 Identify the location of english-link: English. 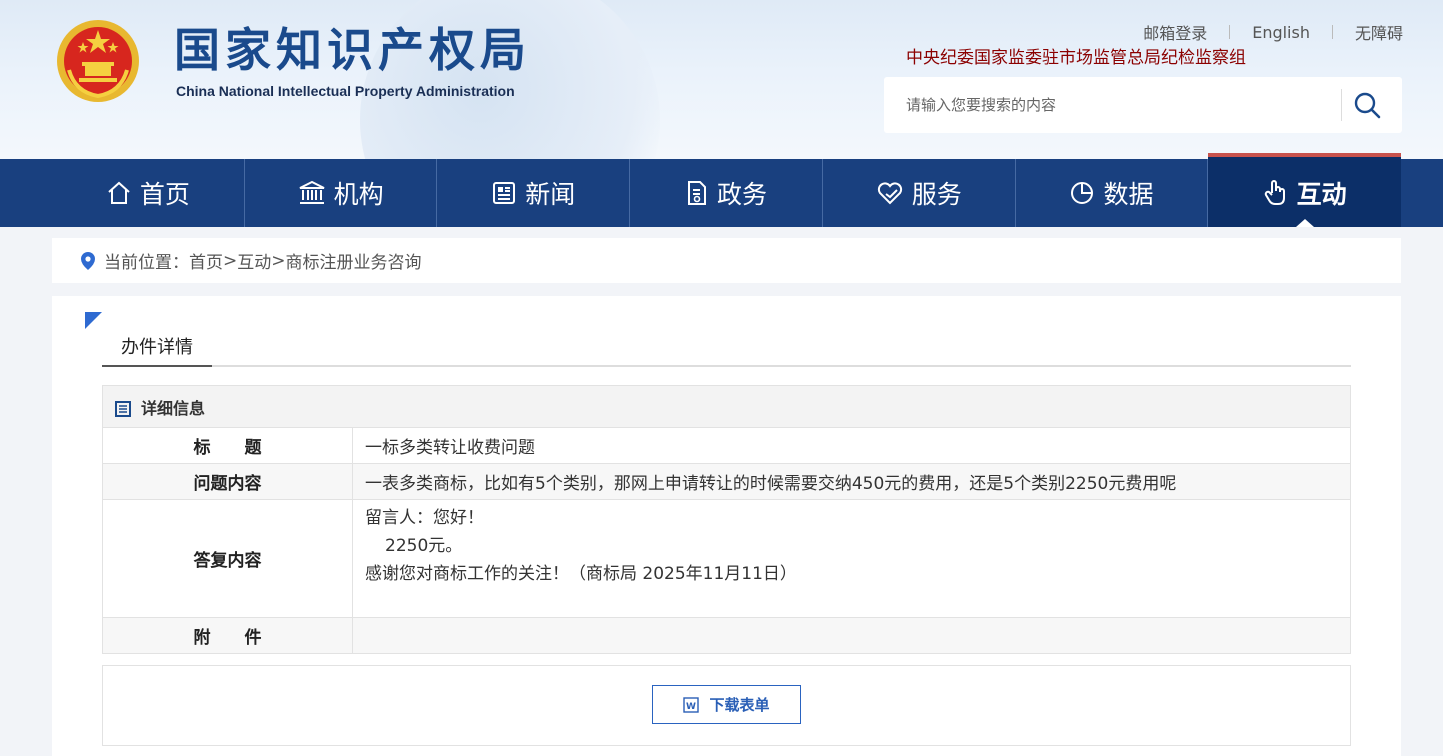
(1281, 32).